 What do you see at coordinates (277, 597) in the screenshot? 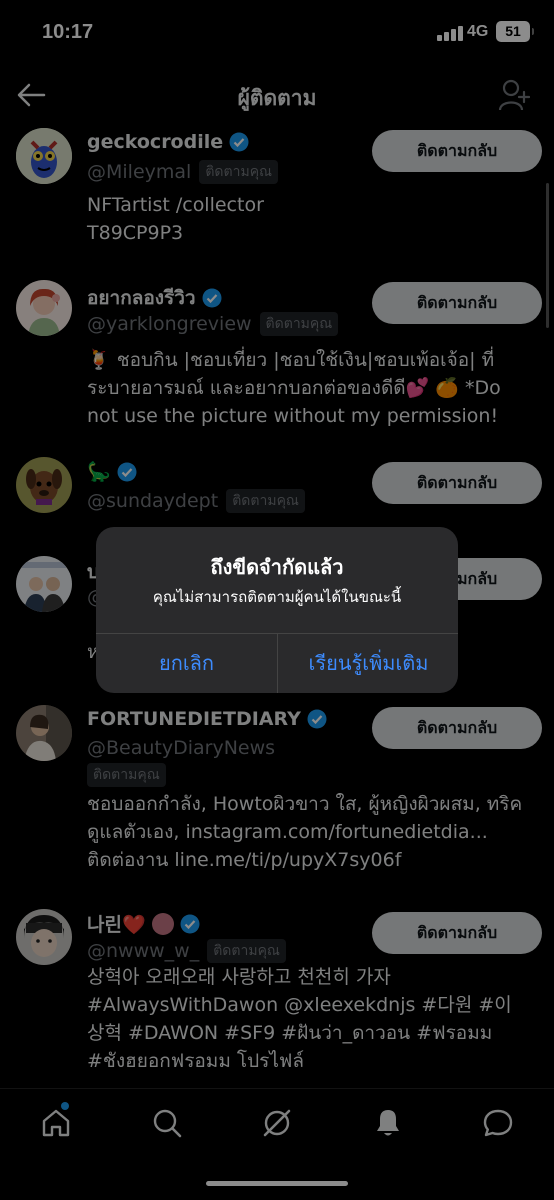
I see `dialog-message: คุณไม่สามารถติดตามผู้คนได้ในขณะนี้` at bounding box center [277, 597].